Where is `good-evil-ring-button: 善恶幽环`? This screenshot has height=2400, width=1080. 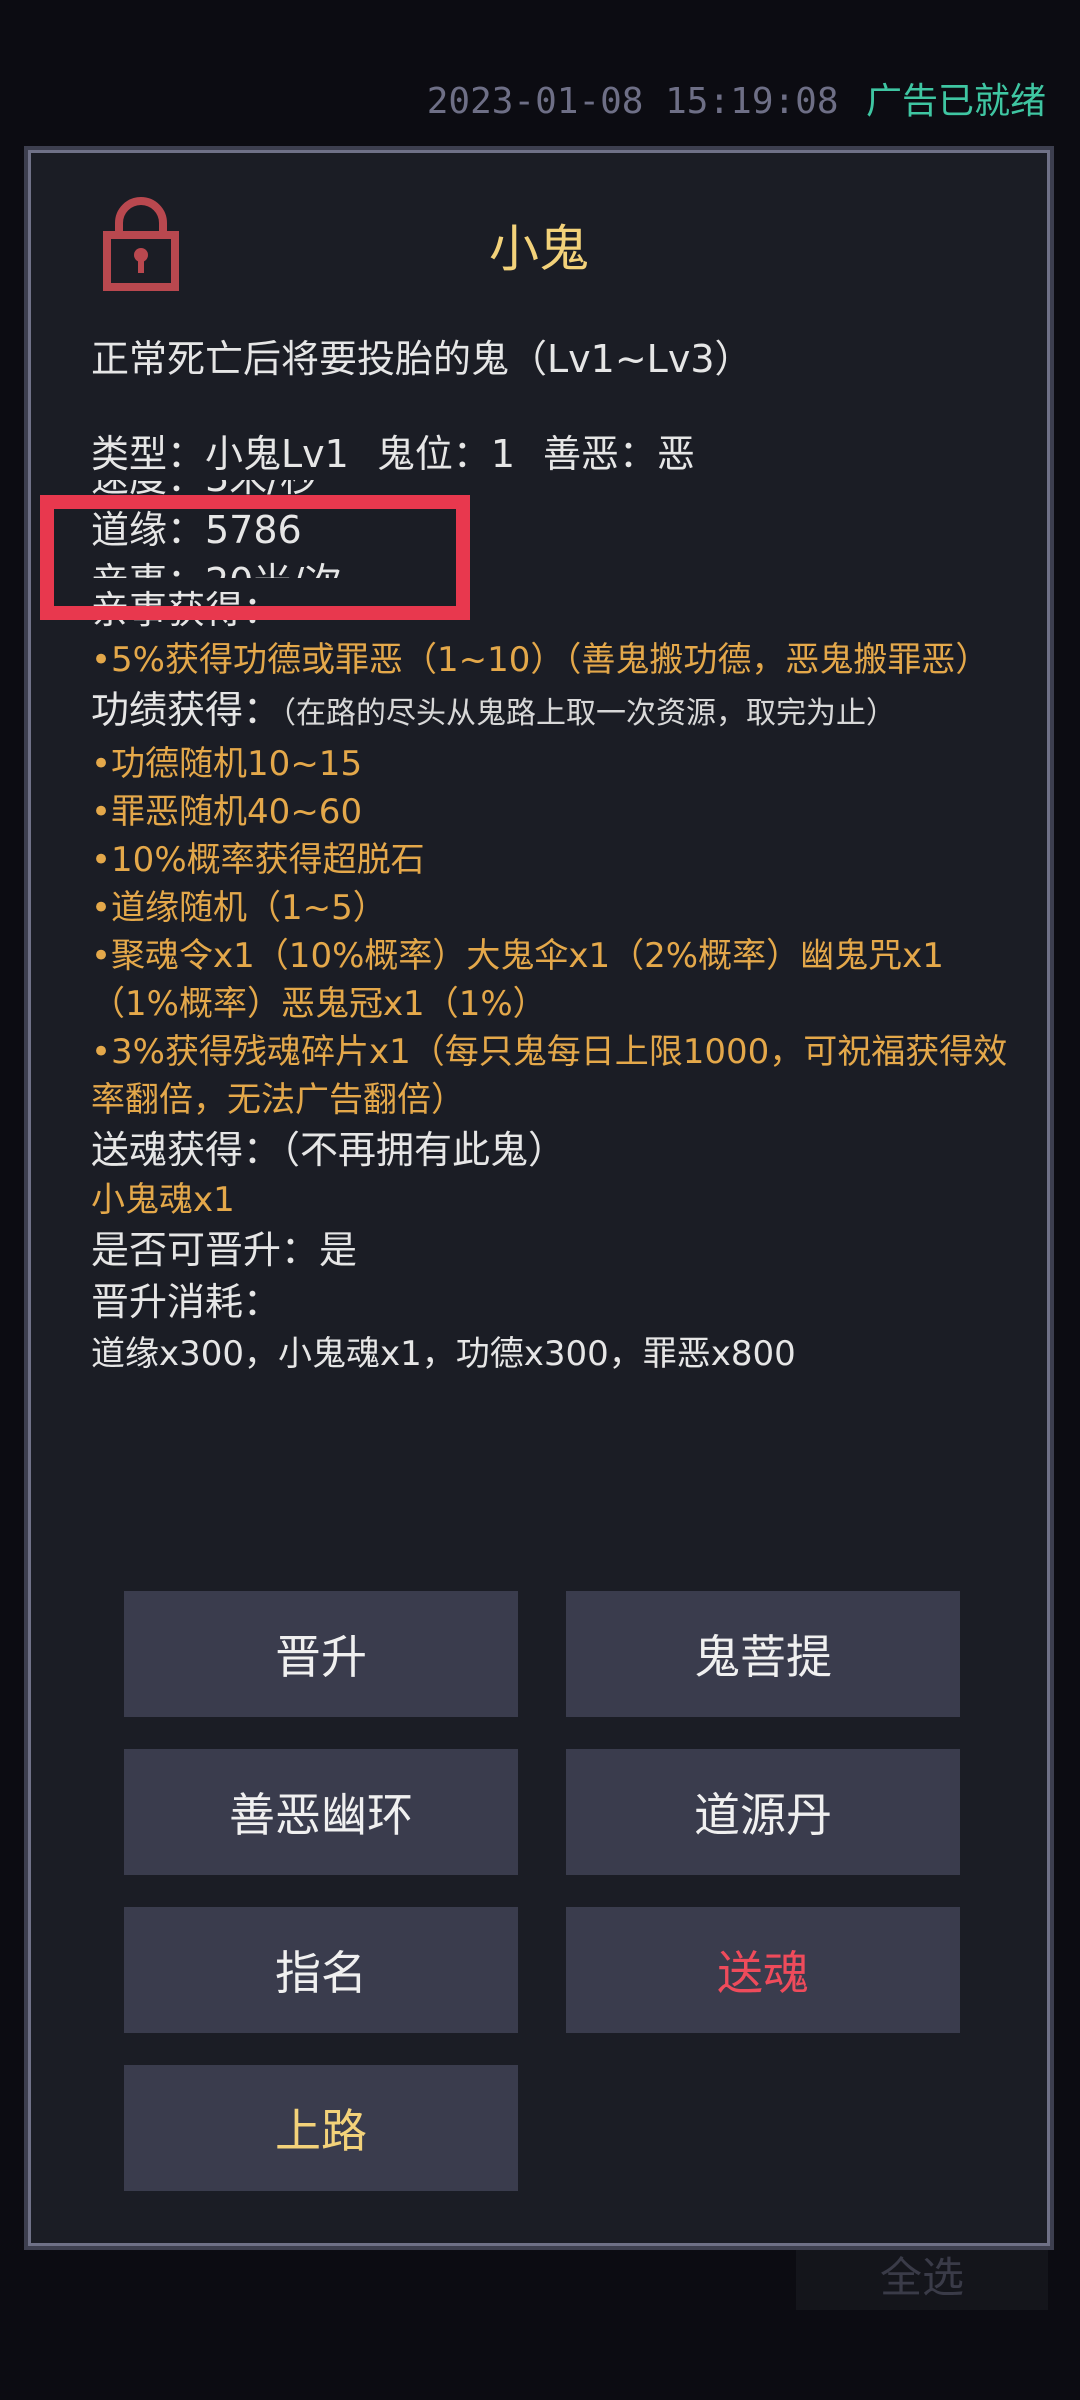 good-evil-ring-button: 善恶幽环 is located at coordinates (321, 1812).